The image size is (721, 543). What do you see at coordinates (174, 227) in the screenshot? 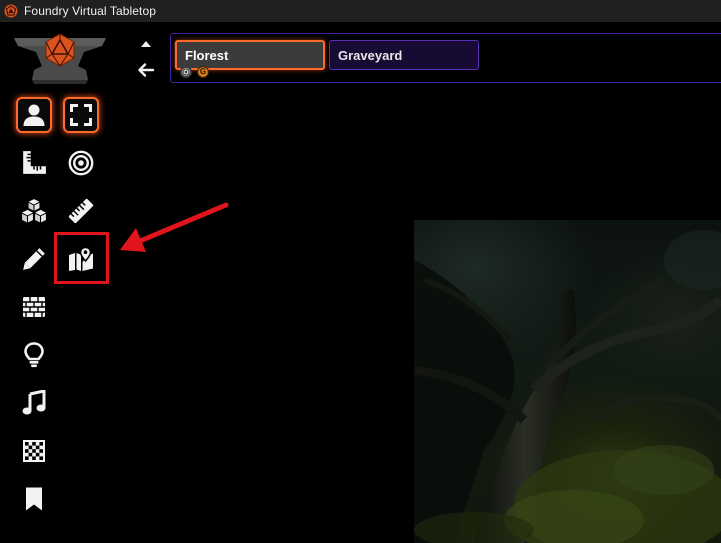
I see `annotation-arrow` at bounding box center [174, 227].